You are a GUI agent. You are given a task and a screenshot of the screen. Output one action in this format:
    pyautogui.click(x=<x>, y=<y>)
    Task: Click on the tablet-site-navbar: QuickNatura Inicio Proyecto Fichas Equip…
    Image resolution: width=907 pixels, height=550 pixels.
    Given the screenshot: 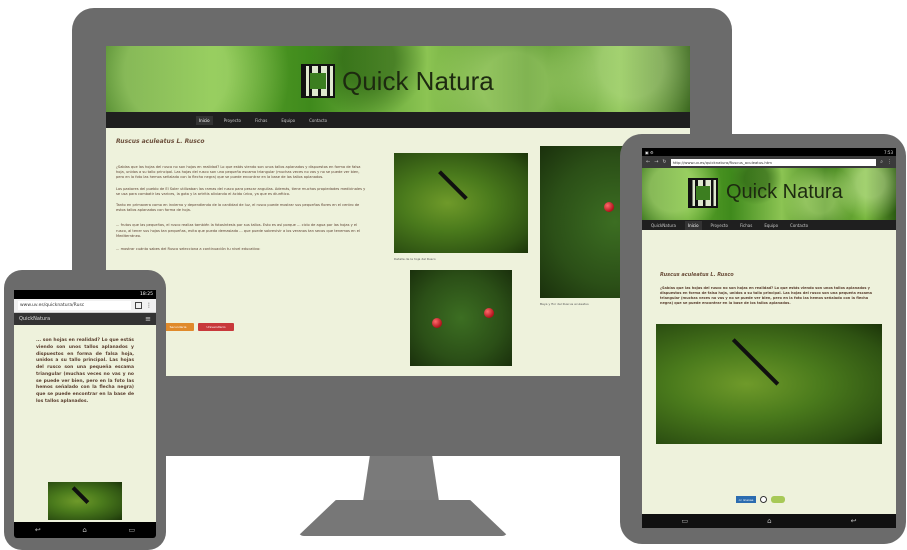 What is the action you would take?
    pyautogui.click(x=769, y=225)
    